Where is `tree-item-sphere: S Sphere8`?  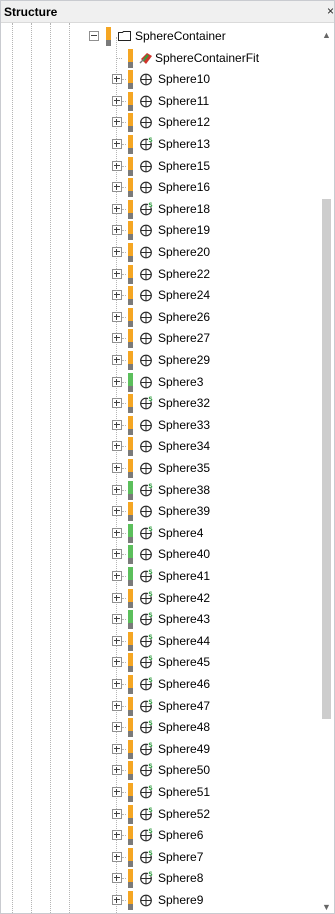 tree-item-sphere: S Sphere8 is located at coordinates (161, 878).